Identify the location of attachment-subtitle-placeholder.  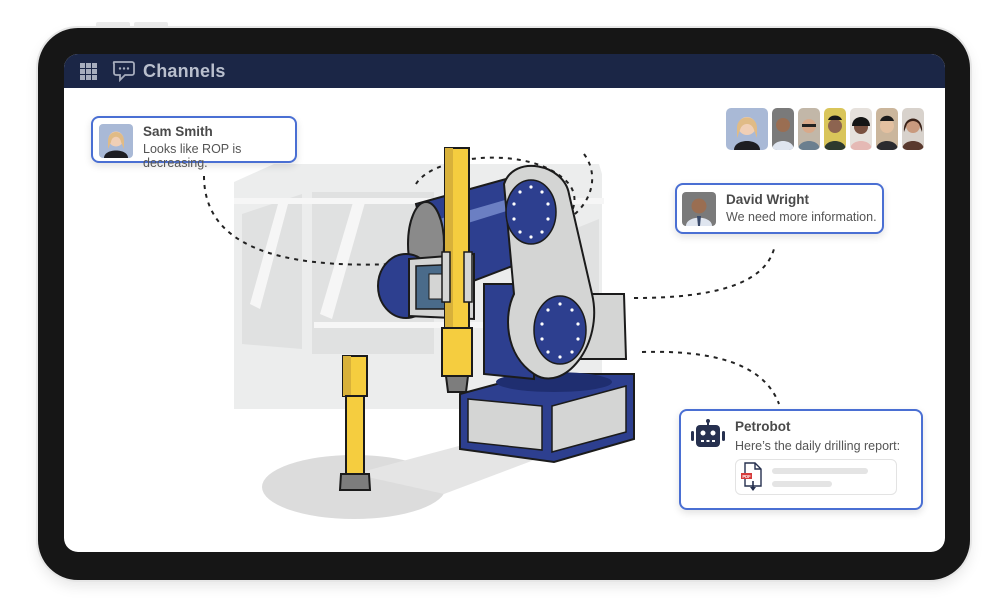
(802, 483).